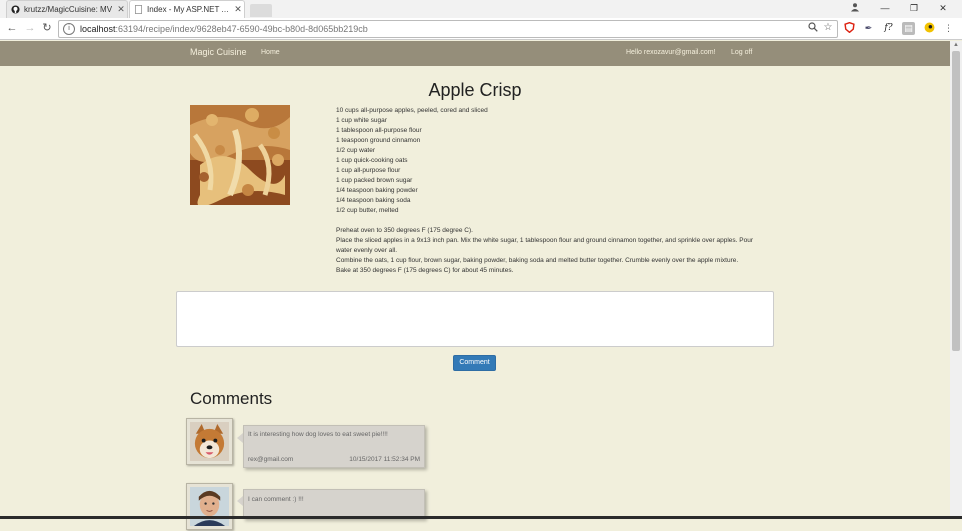  I want to click on tab-title: Index - My ASP.NET App, so click(189, 9).